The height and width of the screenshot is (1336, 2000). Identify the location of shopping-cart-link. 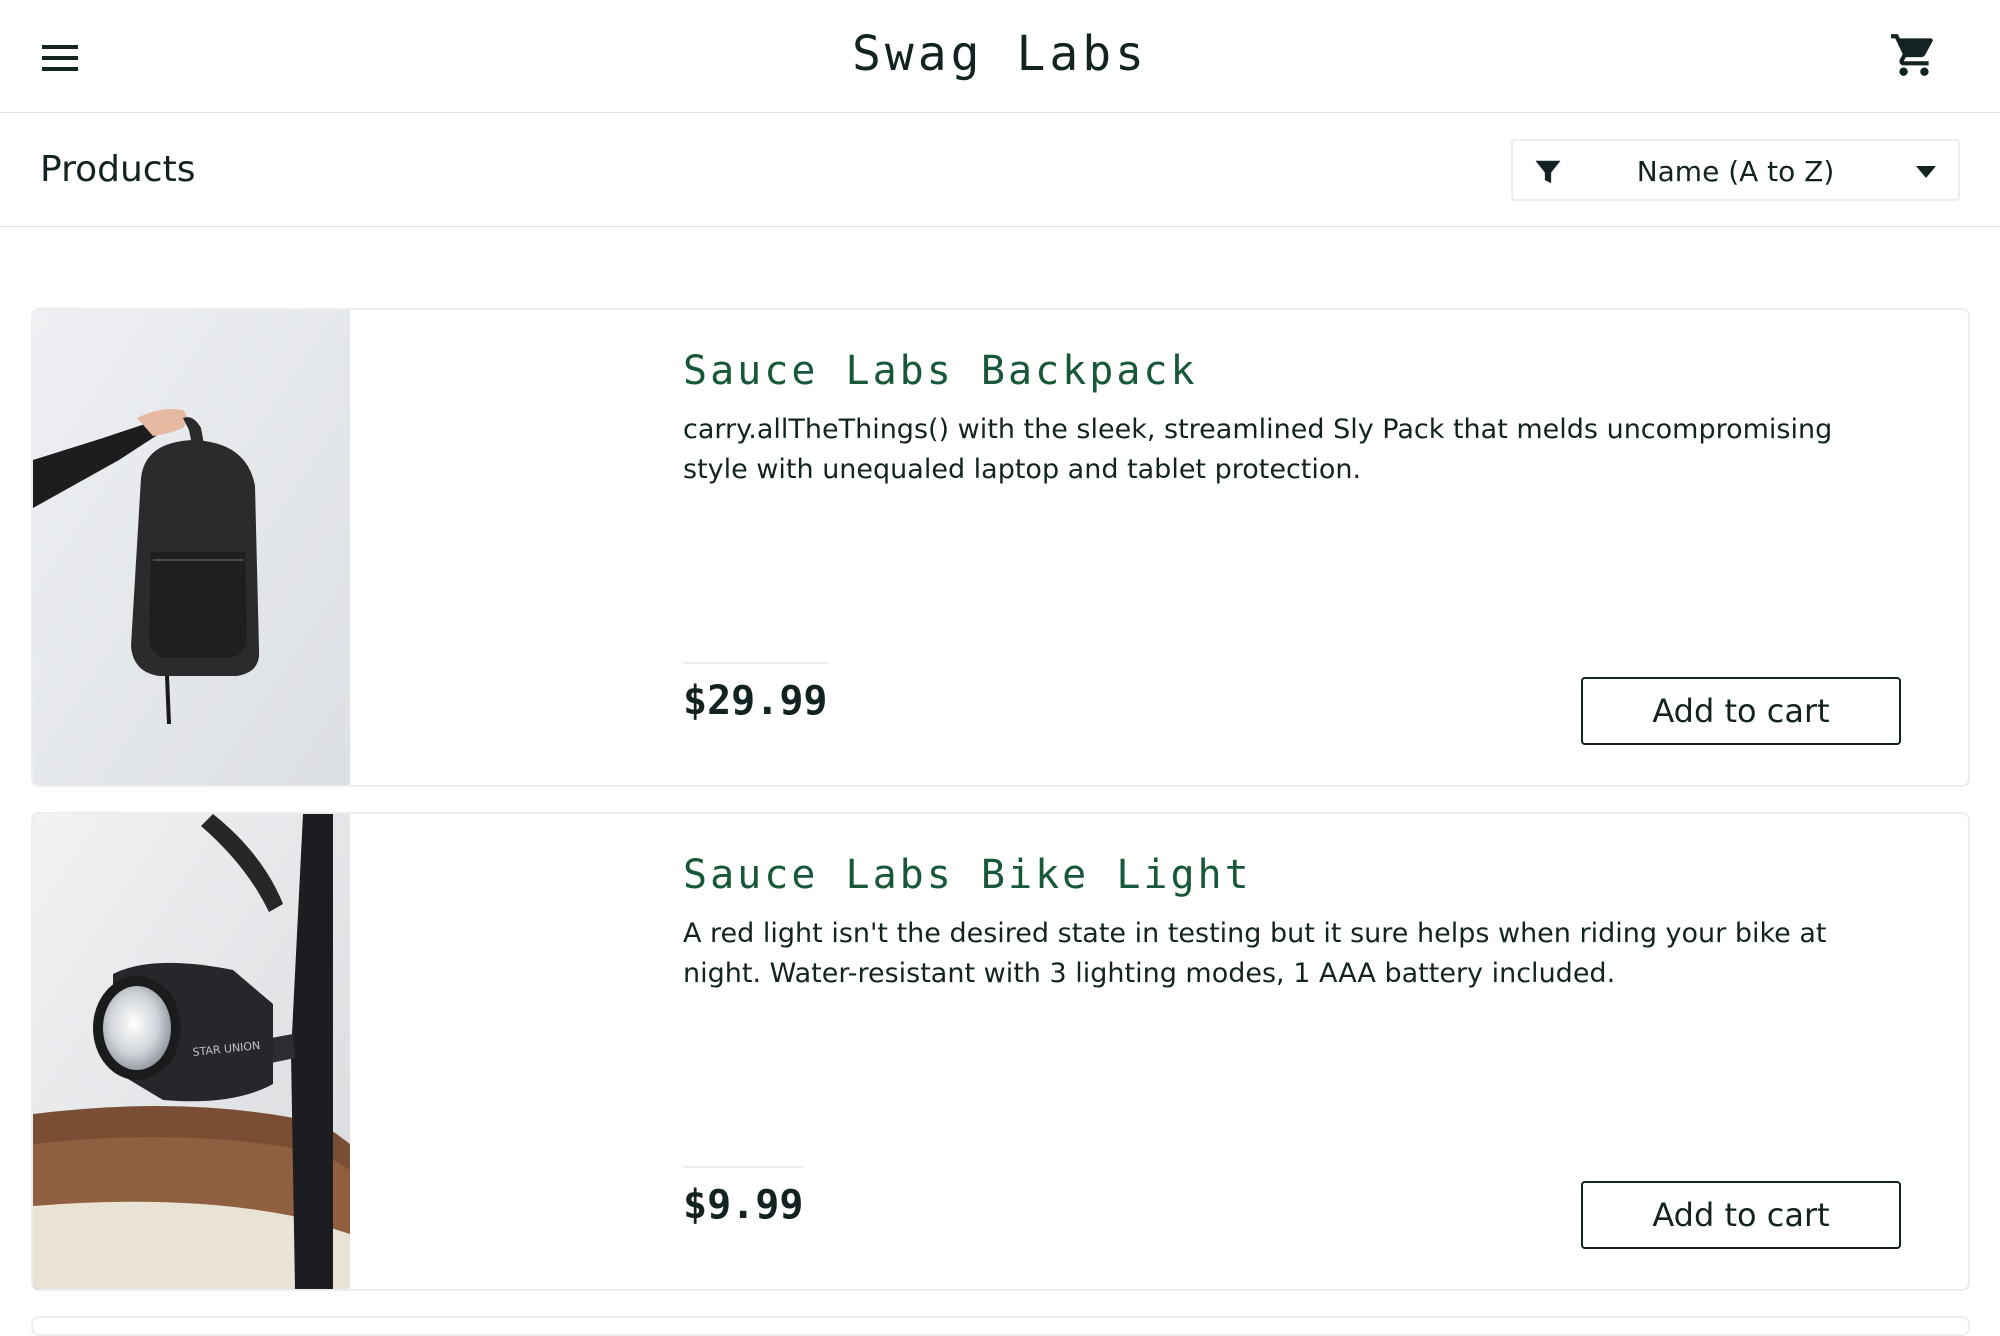
(1914, 55).